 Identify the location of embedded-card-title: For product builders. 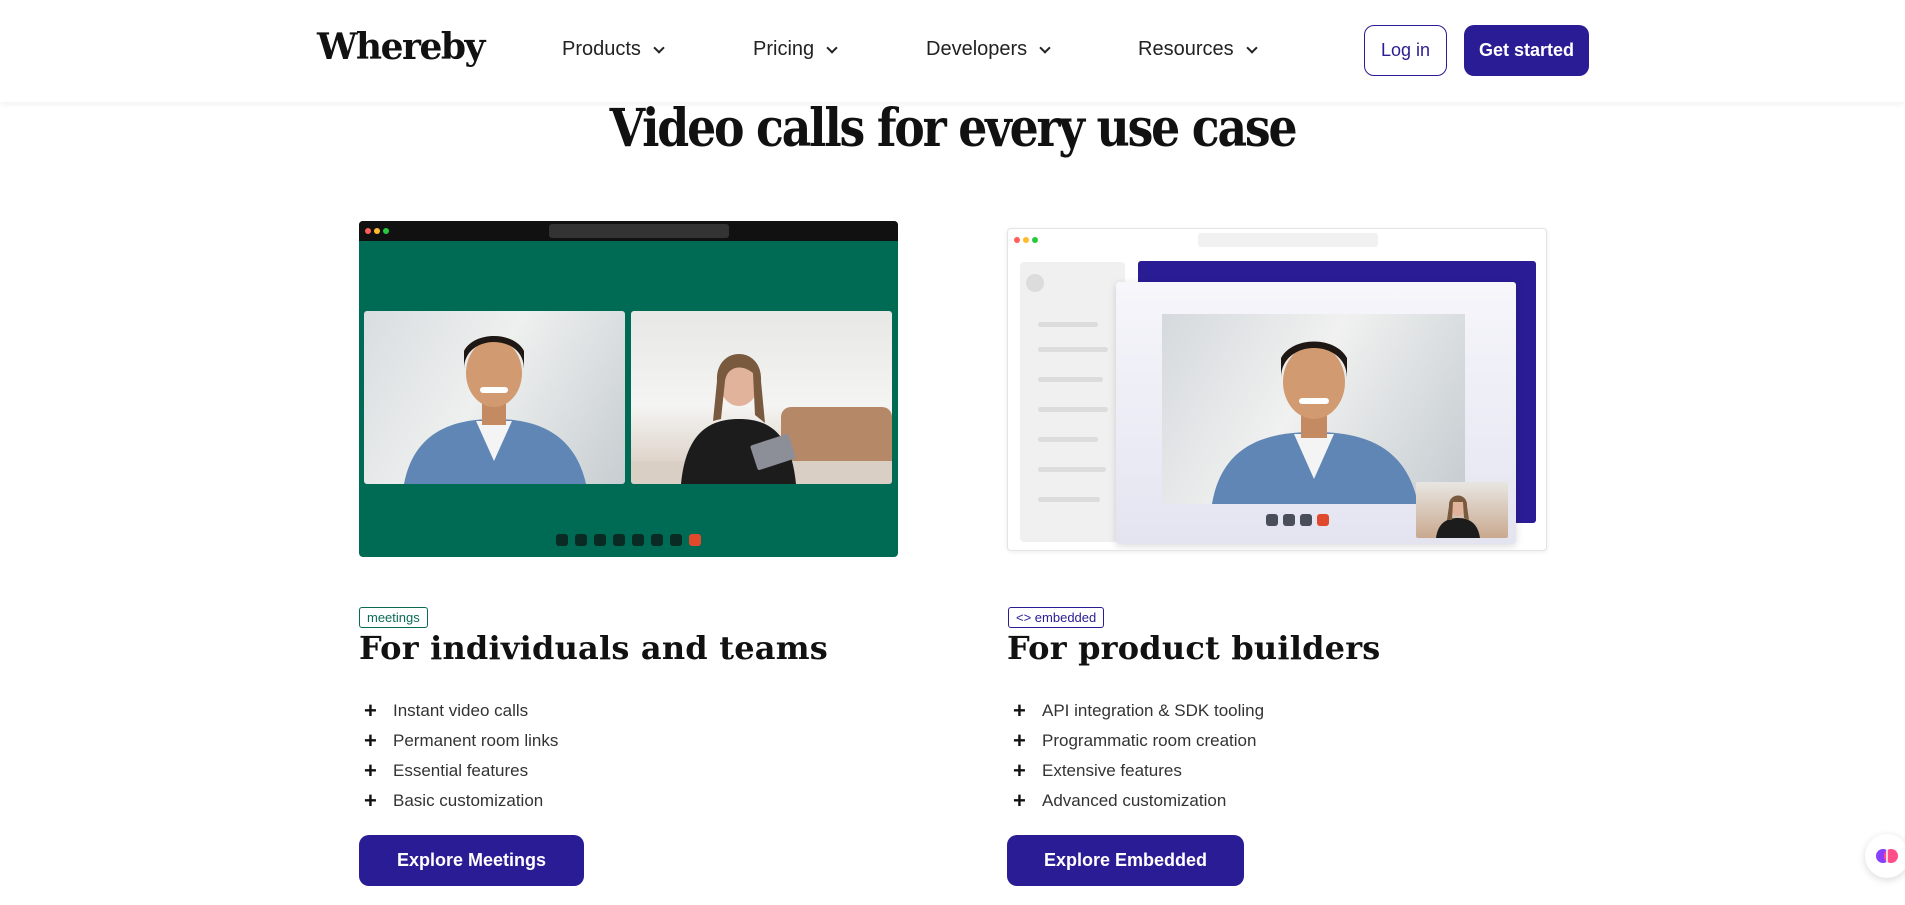
(1194, 648).